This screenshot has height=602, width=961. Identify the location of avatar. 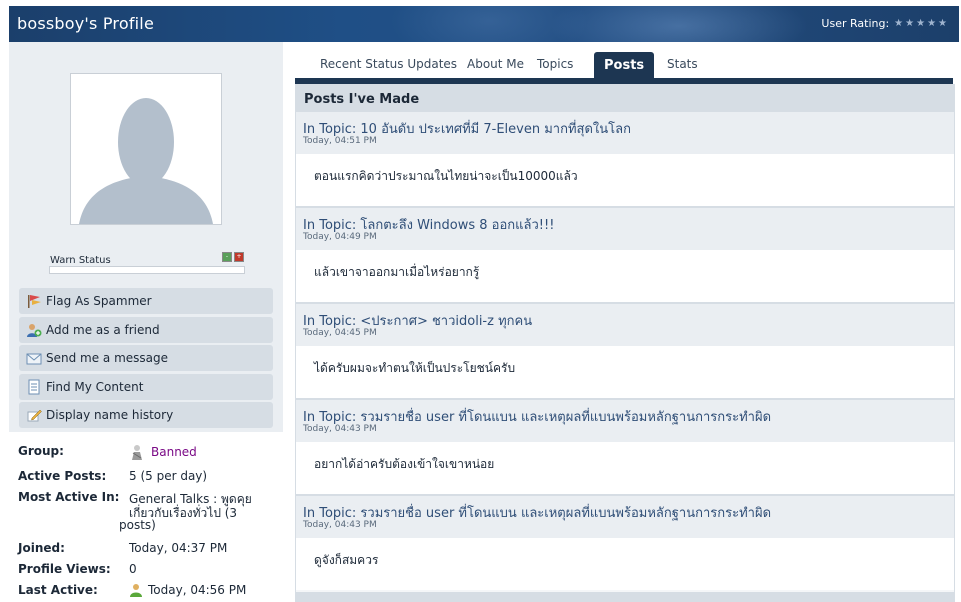
(146, 149).